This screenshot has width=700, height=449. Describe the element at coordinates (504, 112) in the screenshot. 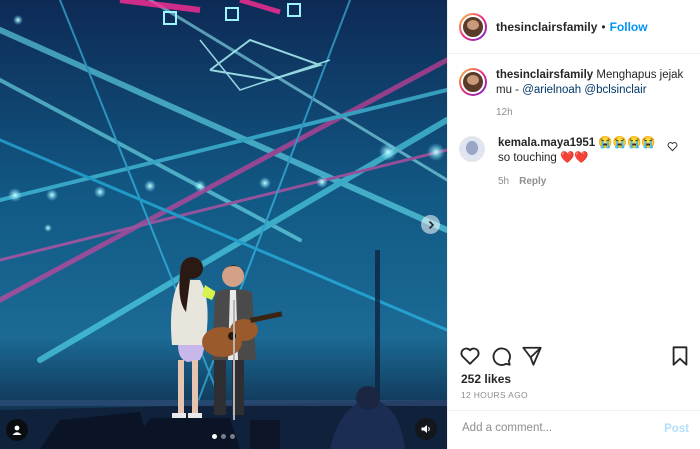

I see `caption-time: 12h` at that location.